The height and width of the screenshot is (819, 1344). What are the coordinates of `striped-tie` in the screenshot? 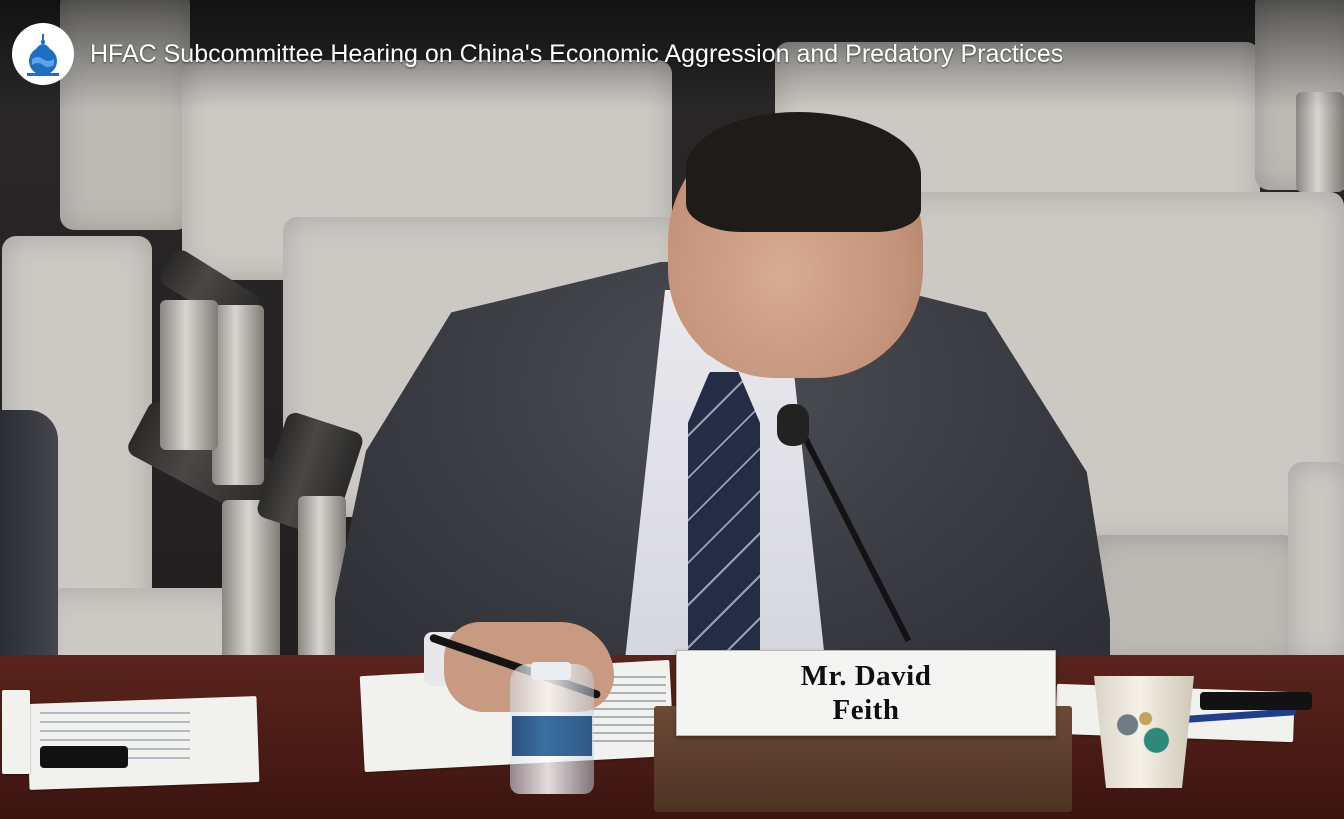 It's located at (724, 513).